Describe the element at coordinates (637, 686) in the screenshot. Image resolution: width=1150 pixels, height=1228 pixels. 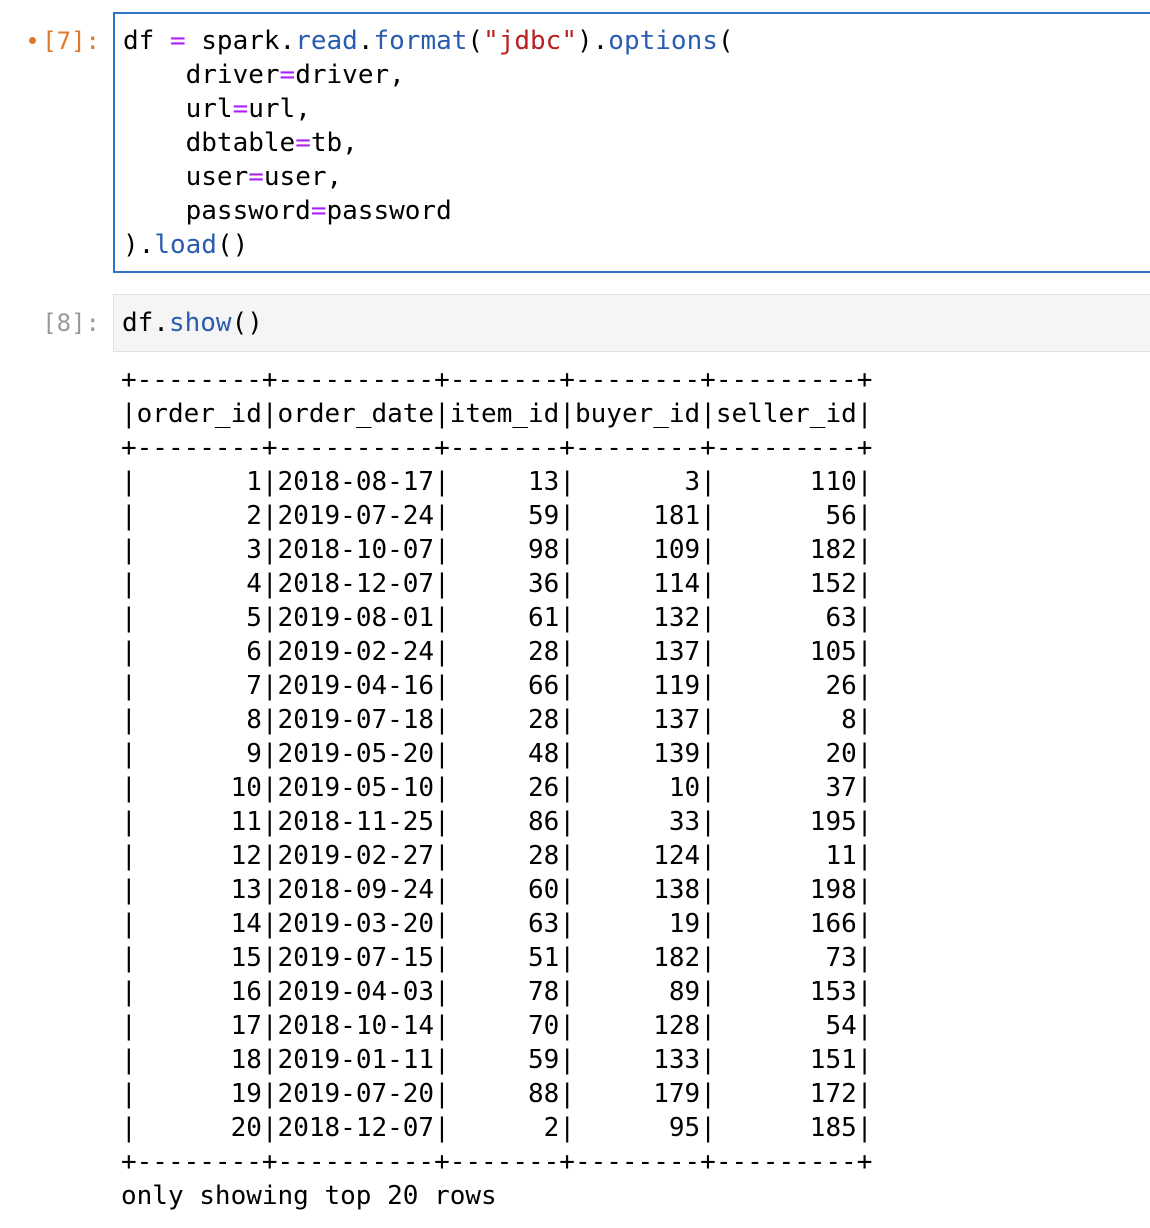
I see `table-cell: 119` at that location.